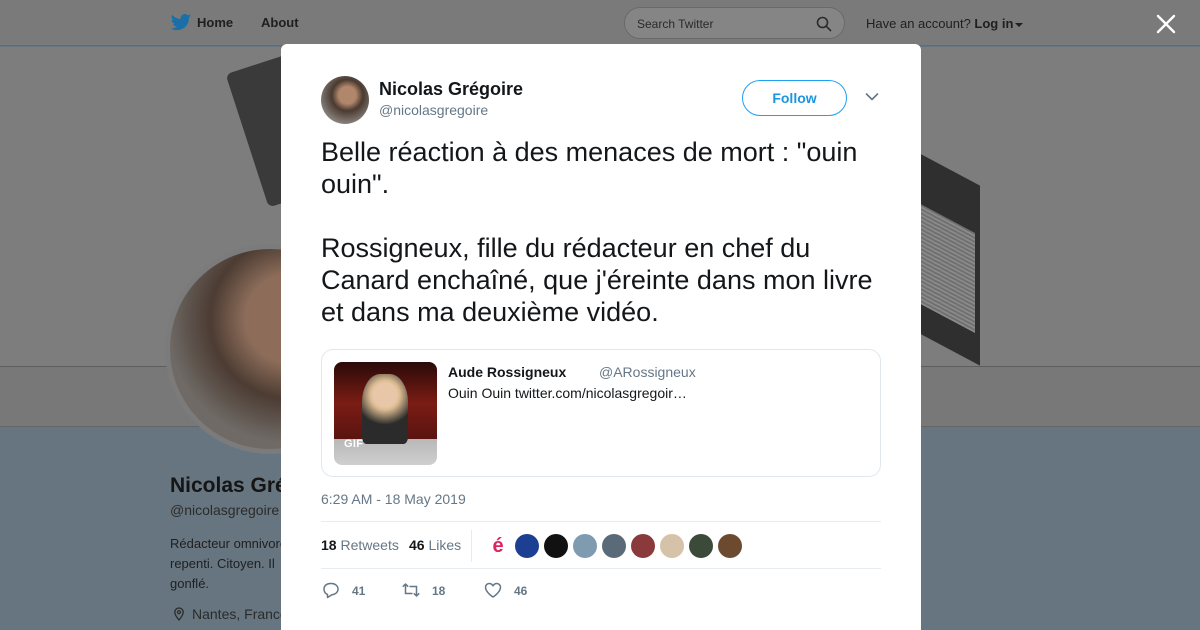 The height and width of the screenshot is (630, 1200). I want to click on profile-bio-line: gonflé., so click(190, 583).